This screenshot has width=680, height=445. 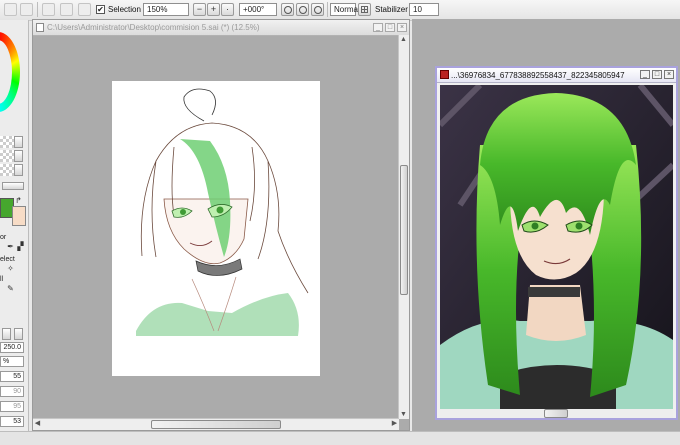 I want to click on scroll-right-arrow-icon: ▶, so click(x=394, y=423).